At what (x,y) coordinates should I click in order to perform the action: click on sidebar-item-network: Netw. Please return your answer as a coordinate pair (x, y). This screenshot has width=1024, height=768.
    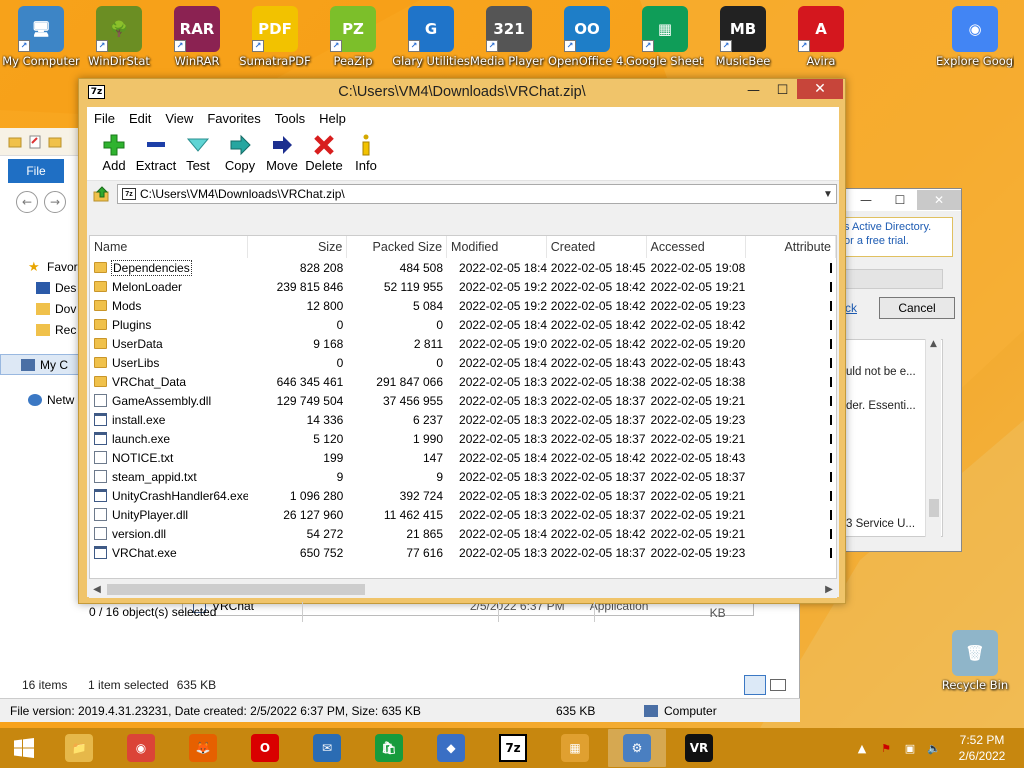
    Looking at the image, I should click on (45, 399).